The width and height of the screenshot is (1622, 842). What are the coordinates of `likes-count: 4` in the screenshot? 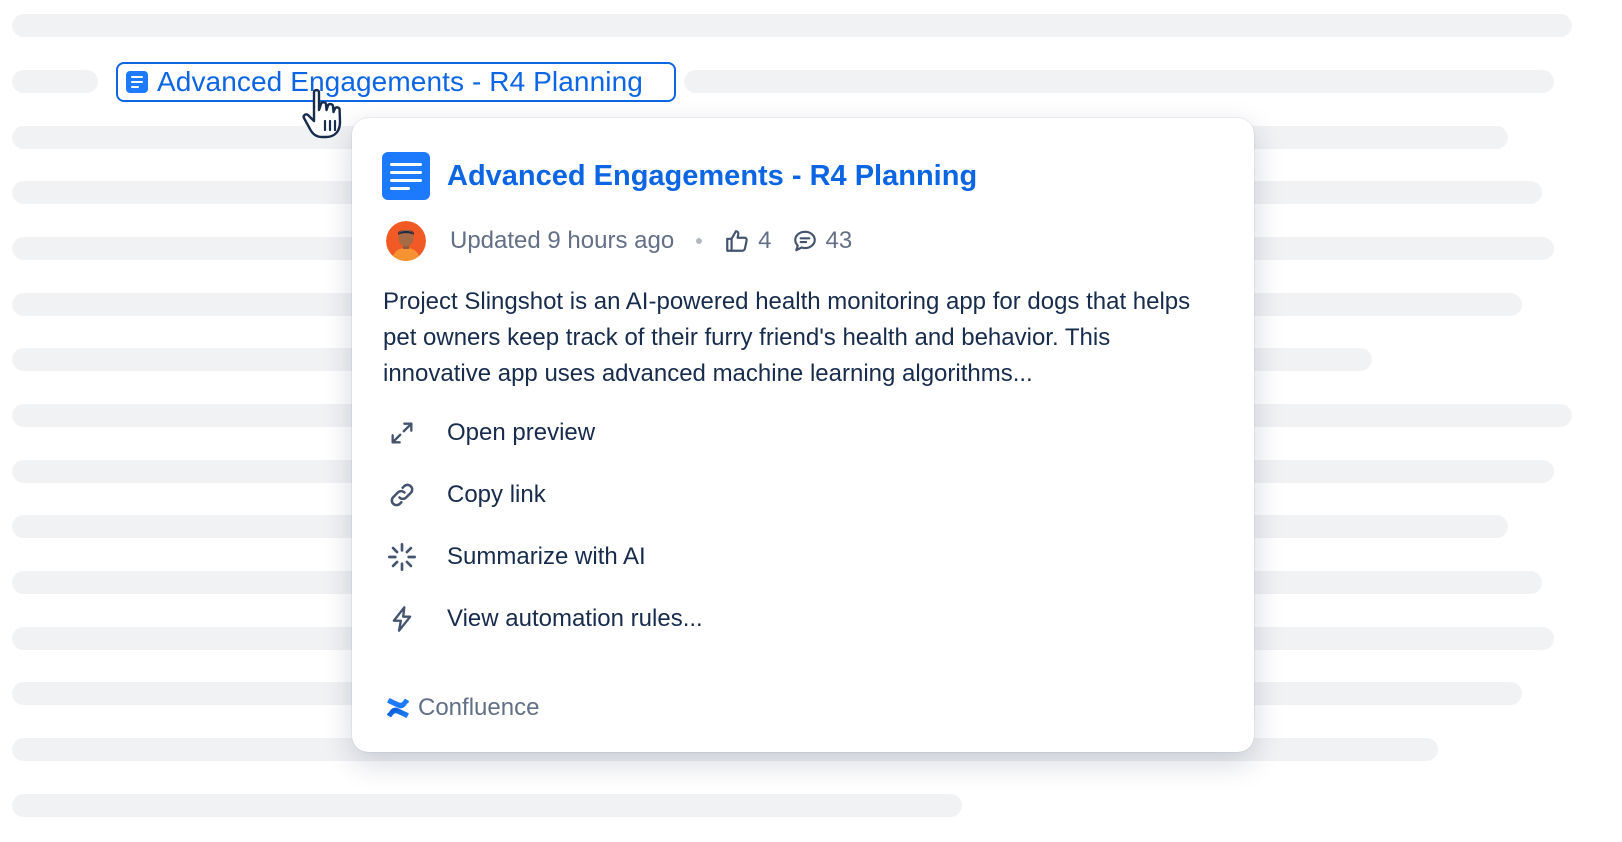 It's located at (748, 241).